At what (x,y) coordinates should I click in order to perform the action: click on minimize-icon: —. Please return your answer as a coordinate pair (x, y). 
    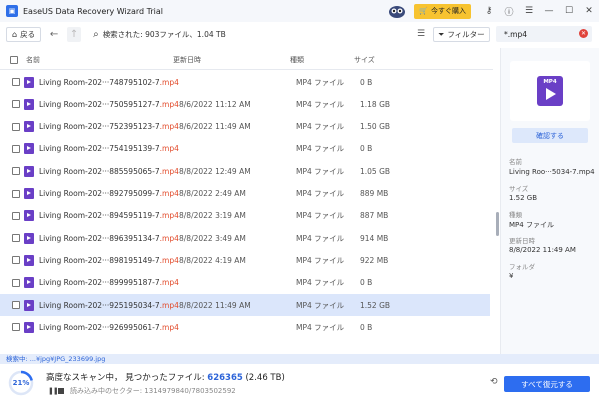
    Looking at the image, I should click on (549, 11).